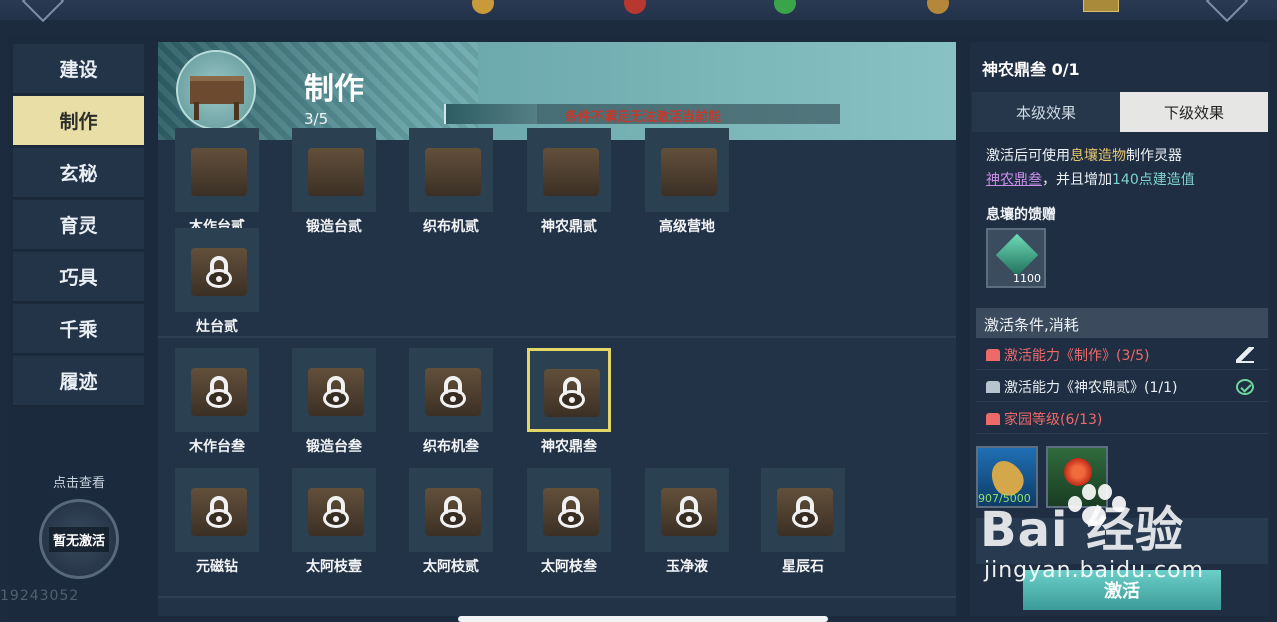 This screenshot has width=1277, height=622. I want to click on desc-text: ，并且增加, so click(1077, 180).